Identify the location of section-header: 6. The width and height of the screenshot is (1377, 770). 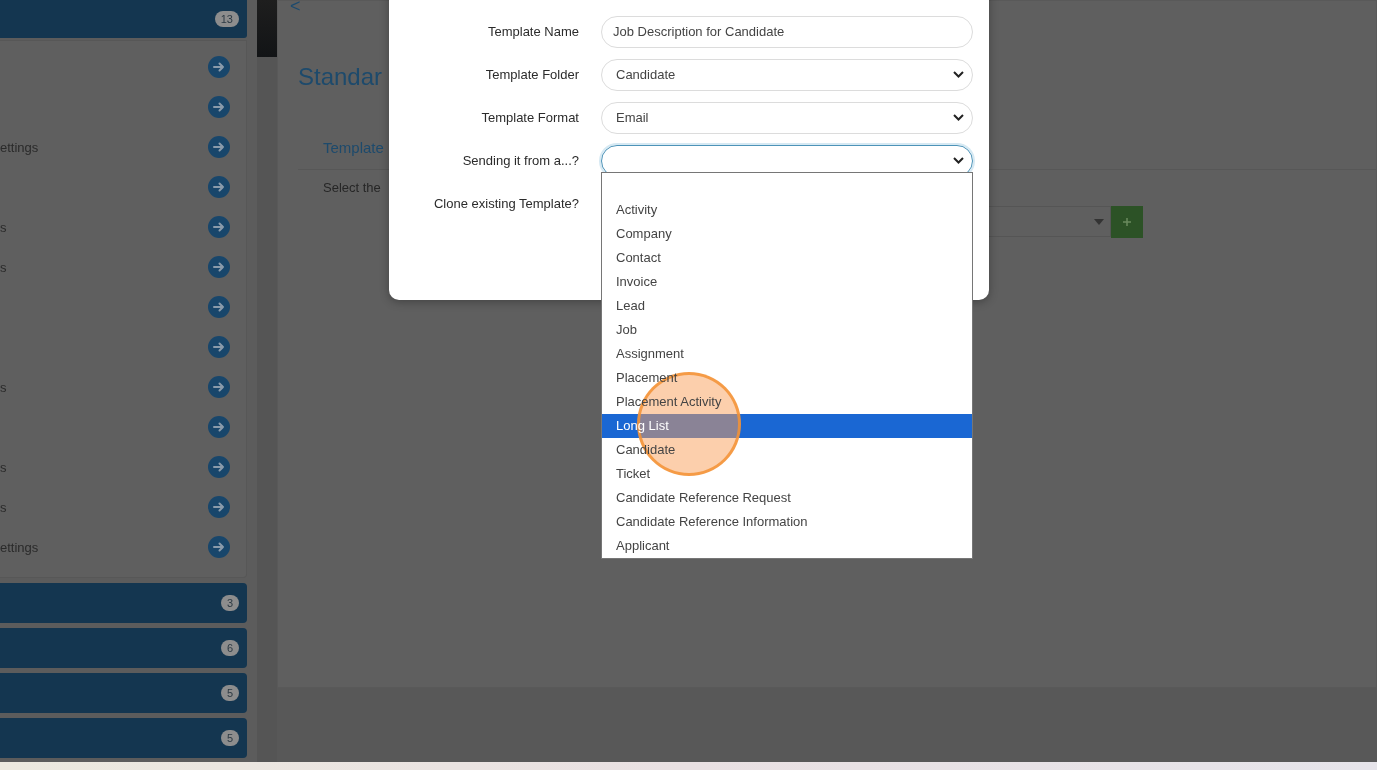
(123, 648).